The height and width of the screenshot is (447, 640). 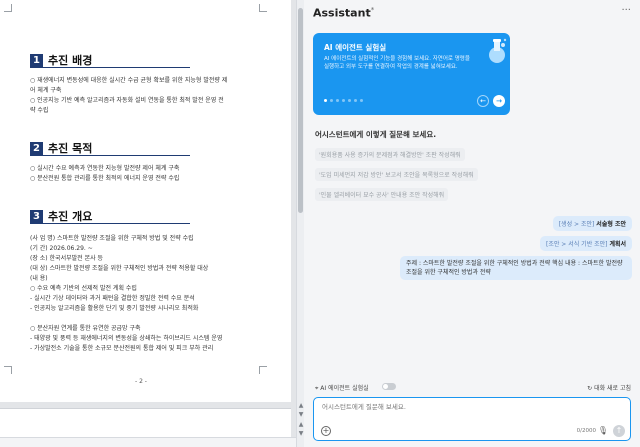 I want to click on section-heading: 2 추진 목적, so click(x=61, y=148).